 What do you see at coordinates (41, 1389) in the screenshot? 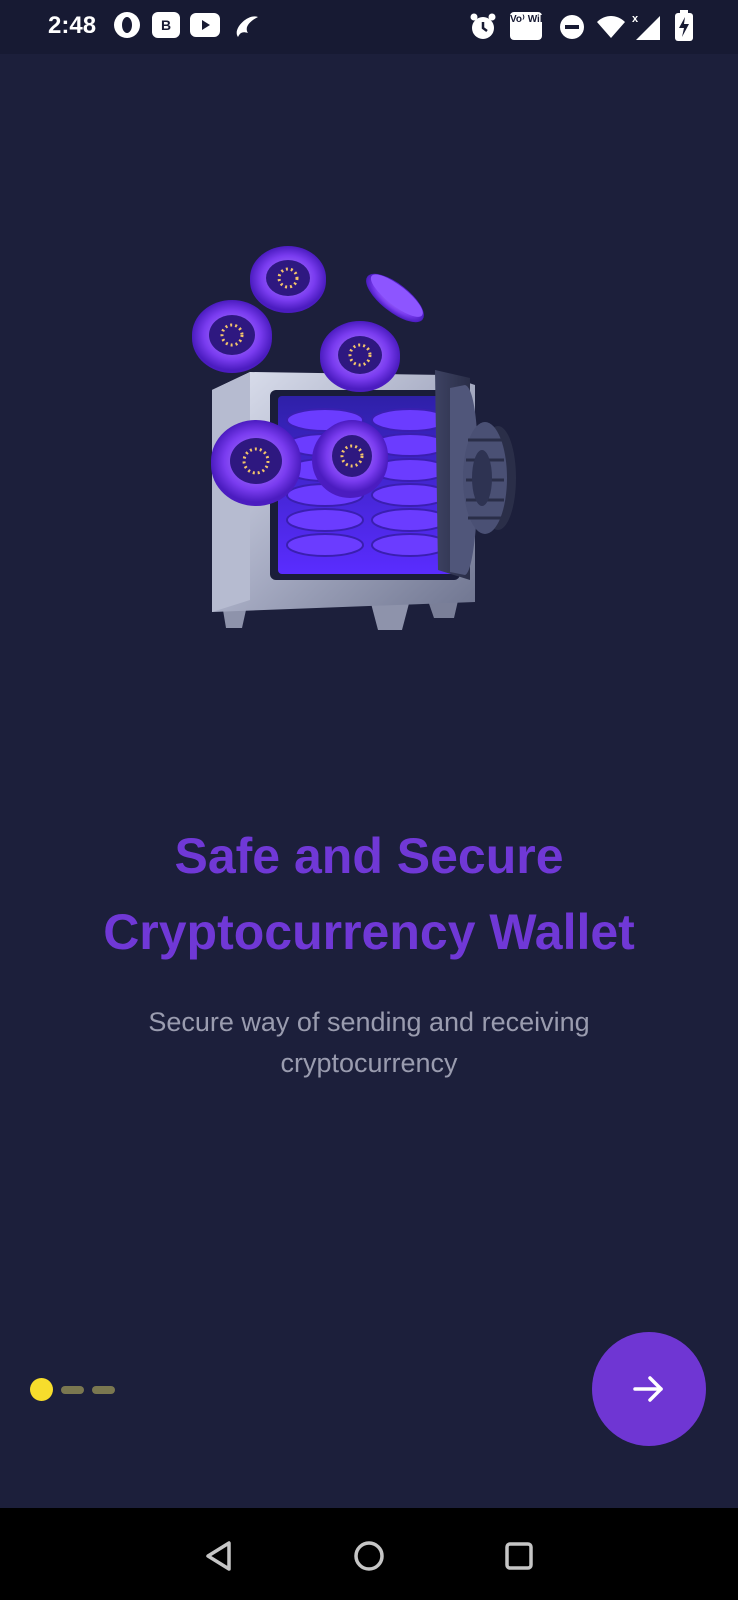
I see `page-dot-active` at bounding box center [41, 1389].